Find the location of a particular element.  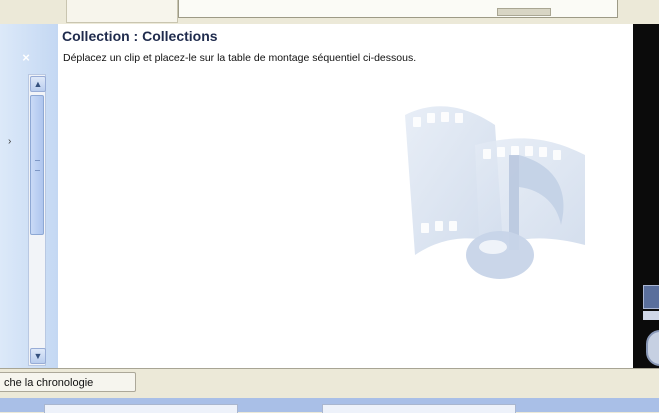

page-title: Collection : Collections is located at coordinates (140, 36).